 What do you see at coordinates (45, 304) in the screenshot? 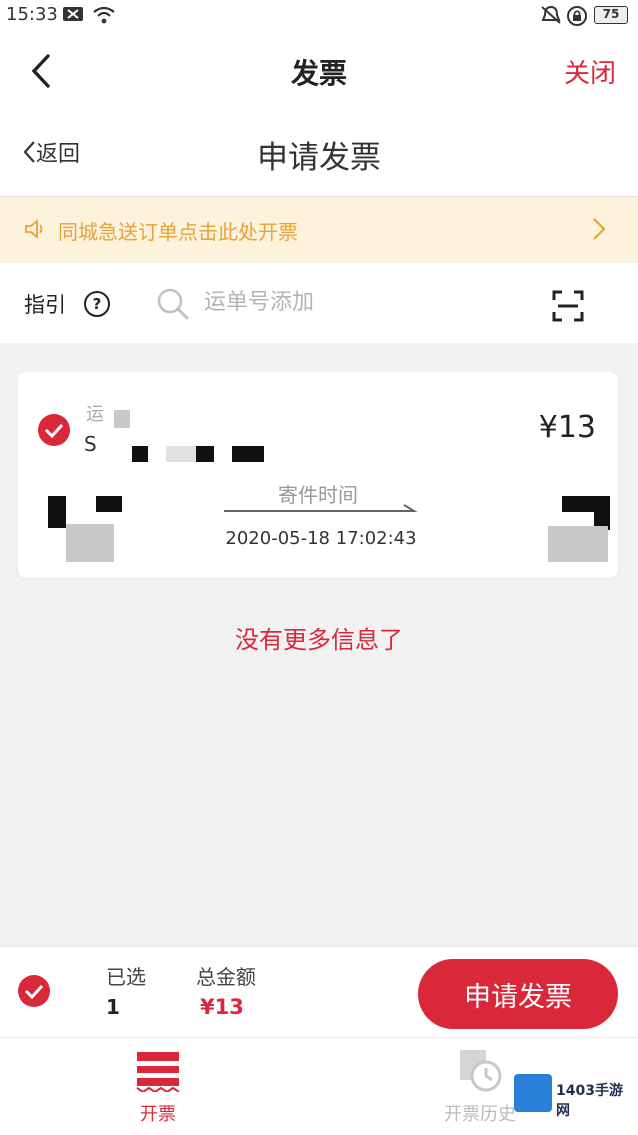
I see `guide-label: 指引` at bounding box center [45, 304].